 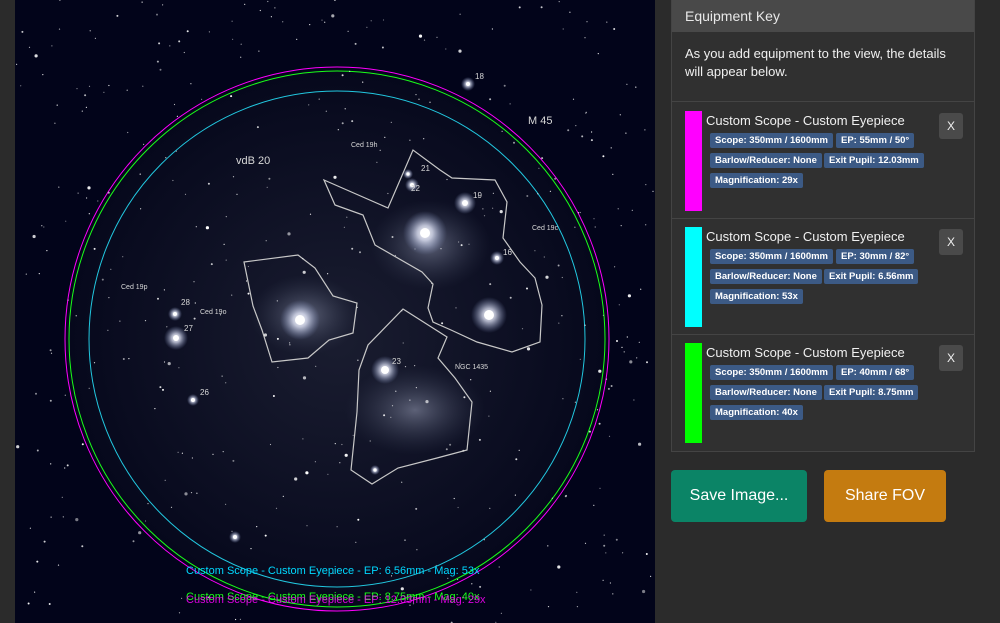 I want to click on label-star-28: 28, so click(x=185, y=302).